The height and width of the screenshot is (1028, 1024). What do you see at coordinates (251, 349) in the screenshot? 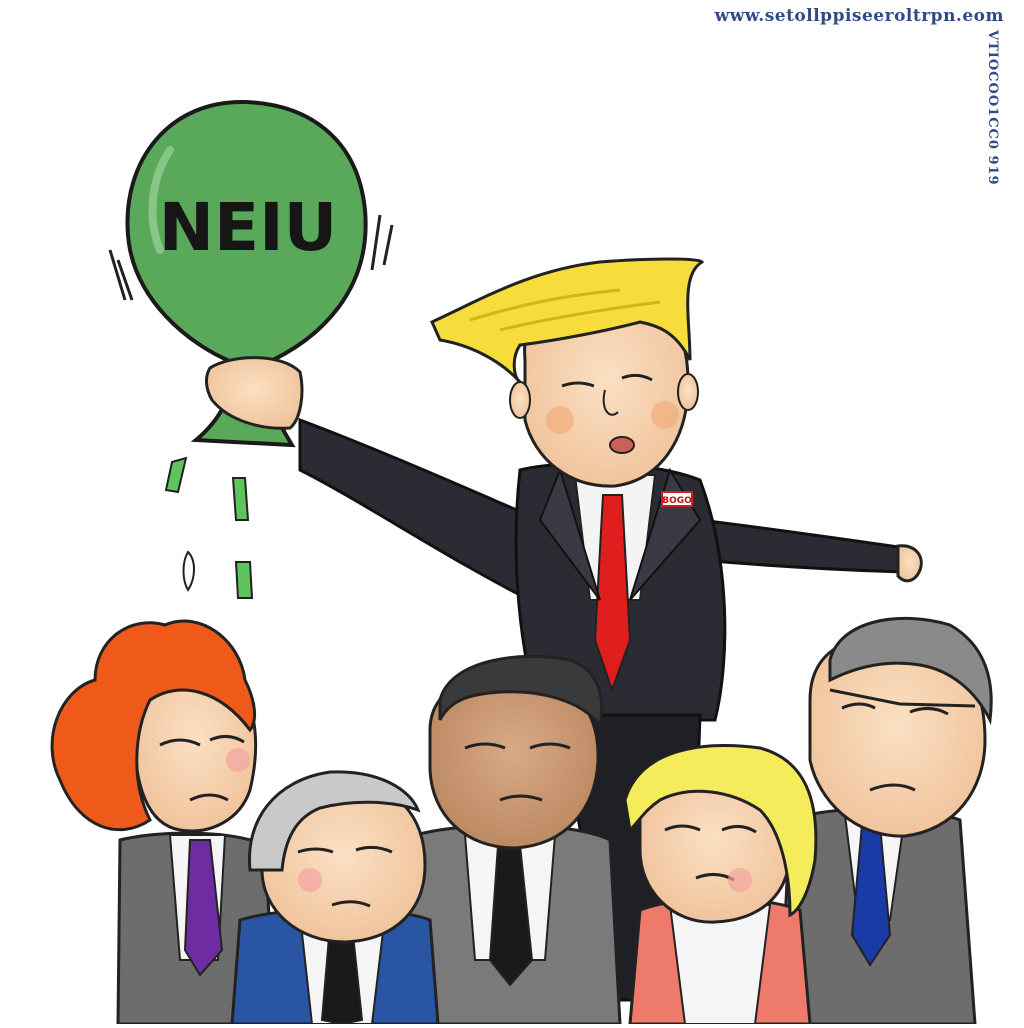
I see `money-balloon: NEIU` at bounding box center [251, 349].